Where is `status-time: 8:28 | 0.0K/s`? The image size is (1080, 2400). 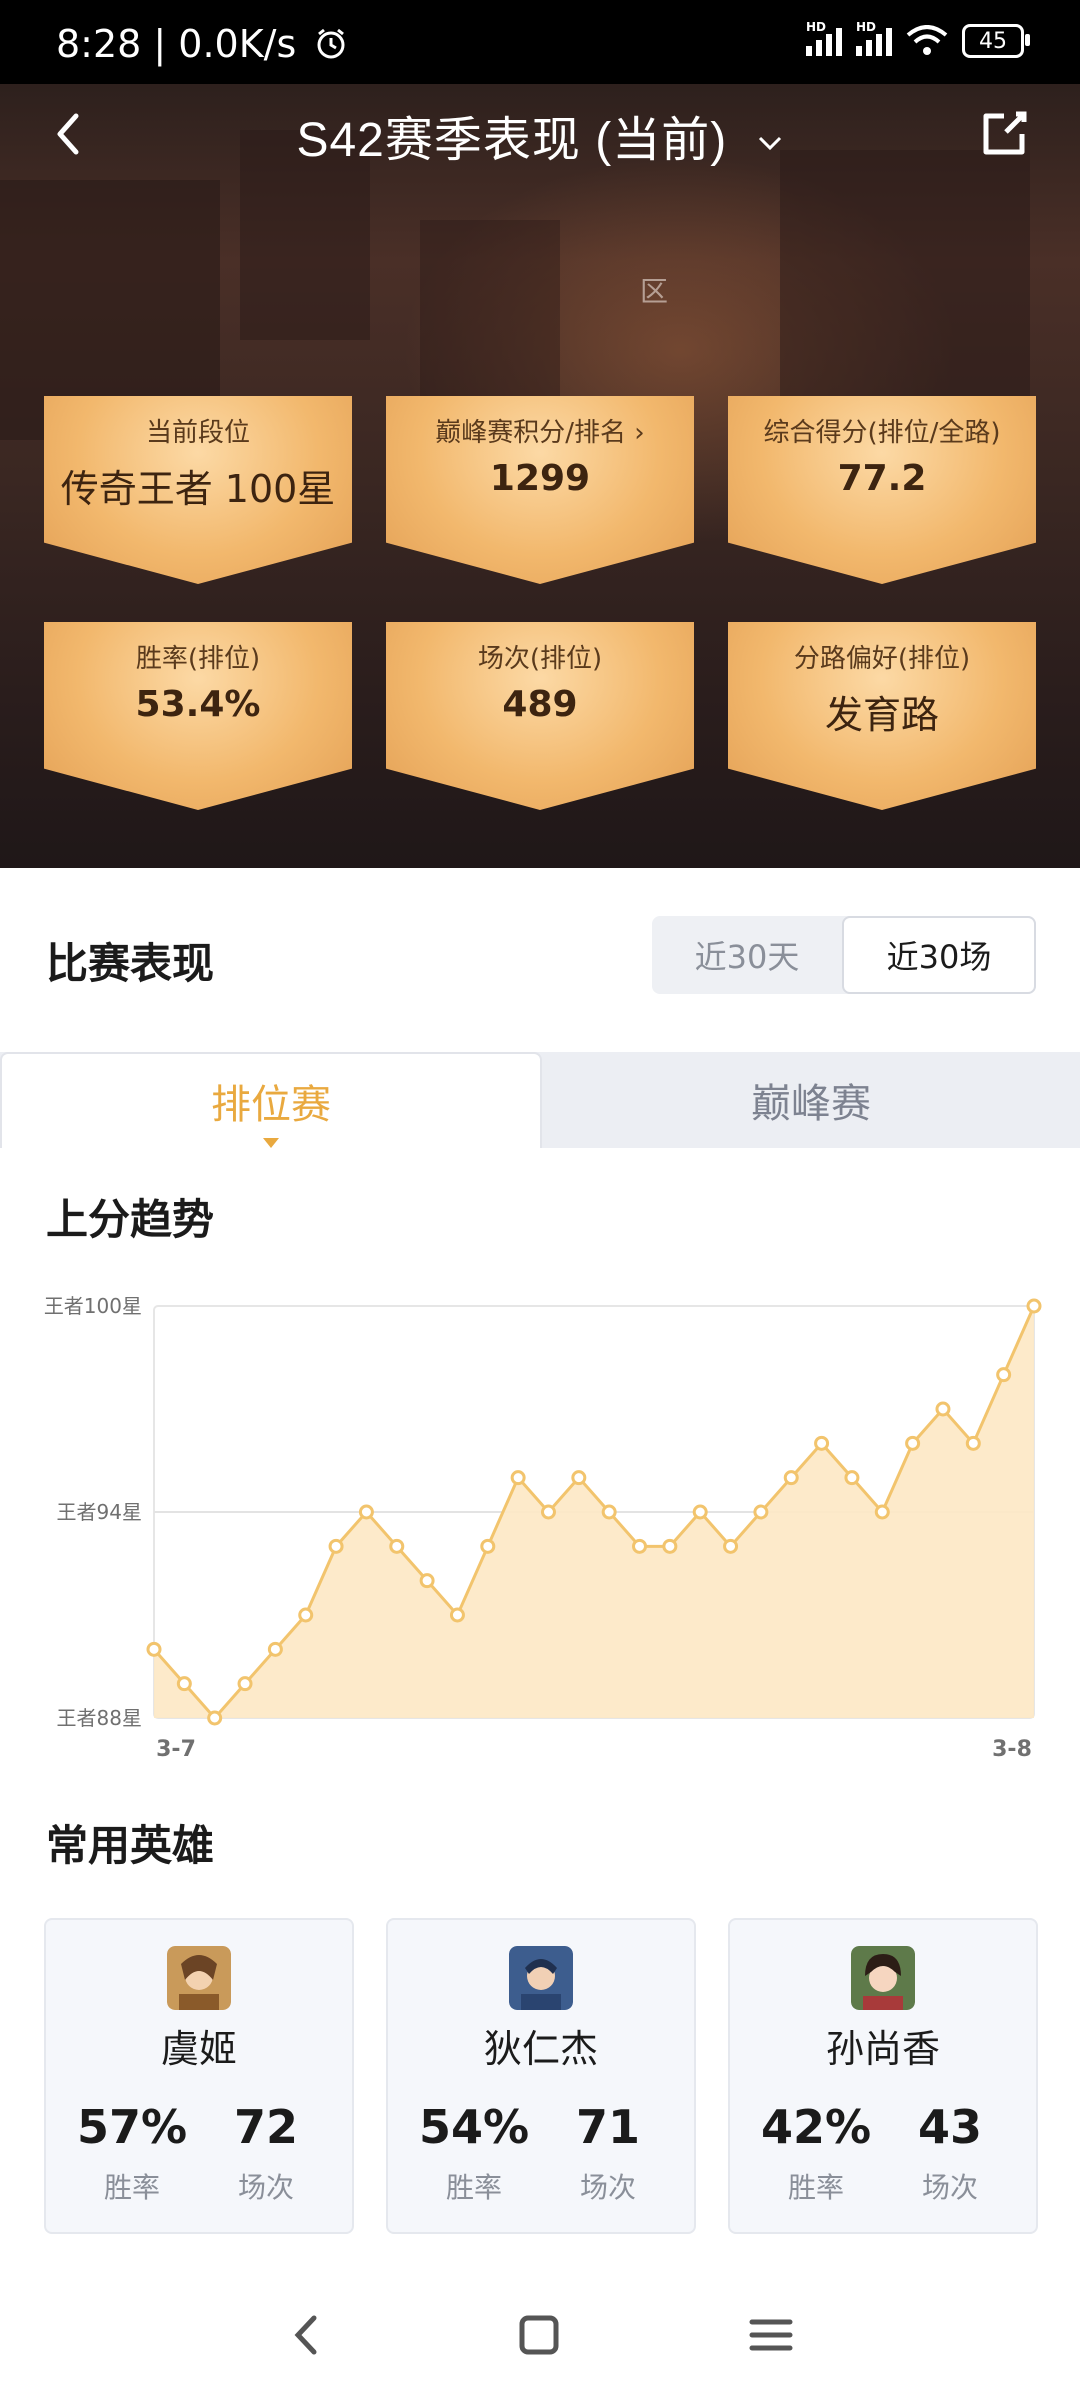 status-time: 8:28 | 0.0K/s is located at coordinates (202, 44).